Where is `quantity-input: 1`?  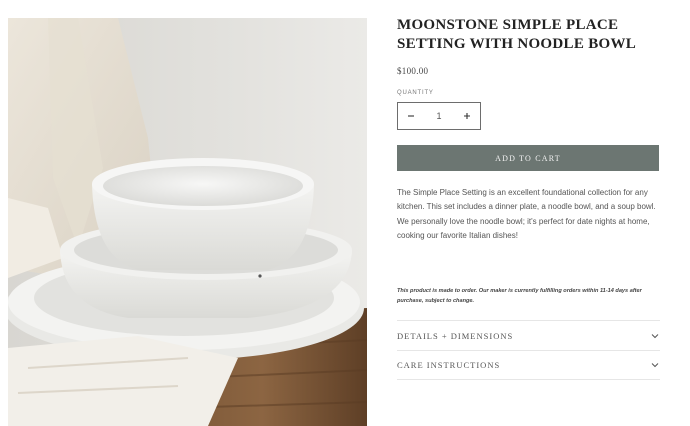
quantity-input: 1 is located at coordinates (438, 116).